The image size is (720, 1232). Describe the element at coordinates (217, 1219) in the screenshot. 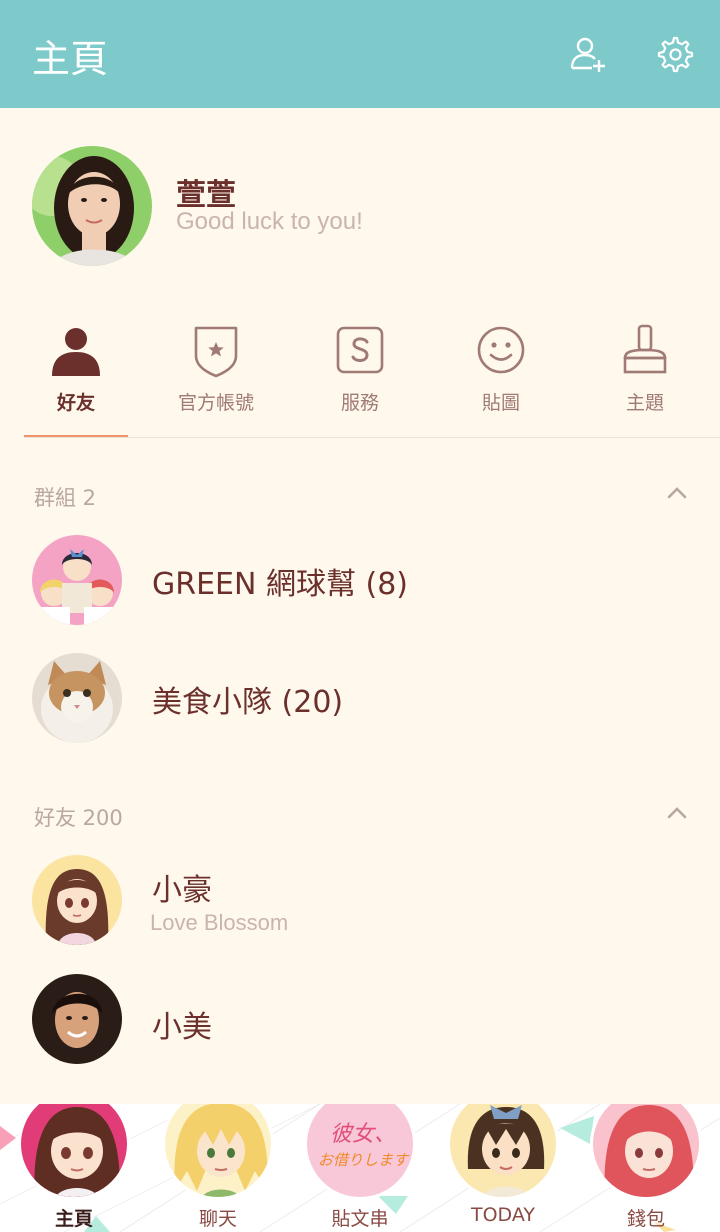

I see `nav-label: 聊天` at that location.